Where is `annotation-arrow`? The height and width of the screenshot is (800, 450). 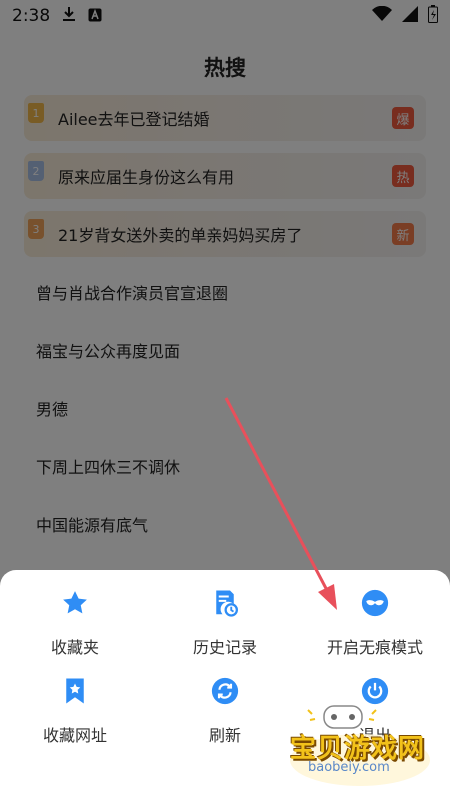
annotation-arrow is located at coordinates (280, 503).